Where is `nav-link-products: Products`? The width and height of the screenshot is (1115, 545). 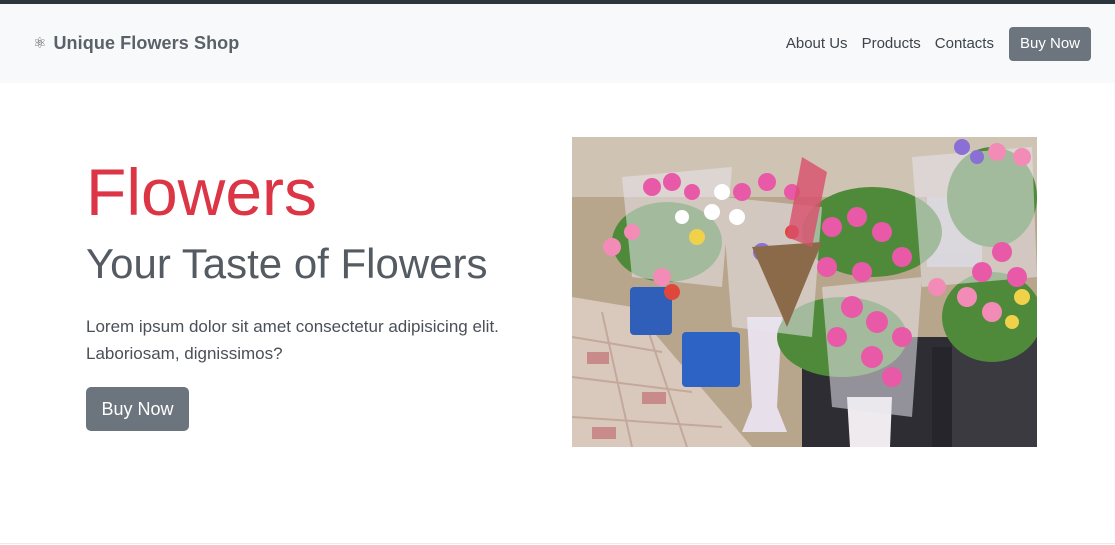 nav-link-products: Products is located at coordinates (891, 43).